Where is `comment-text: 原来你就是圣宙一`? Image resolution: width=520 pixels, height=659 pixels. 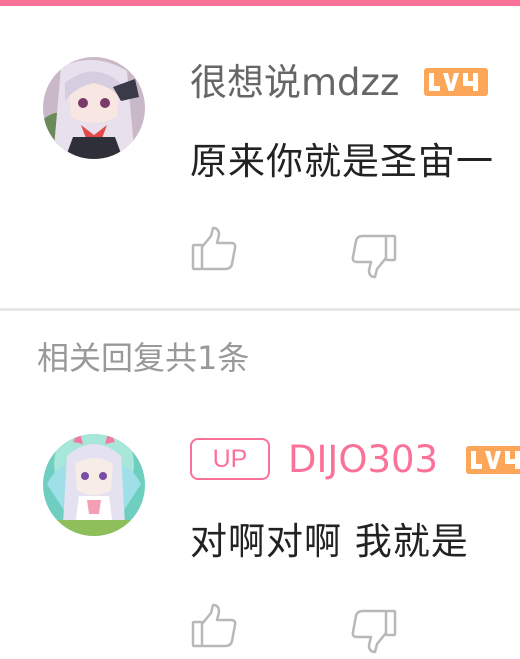 comment-text: 原来你就是圣宙一 is located at coordinates (342, 161).